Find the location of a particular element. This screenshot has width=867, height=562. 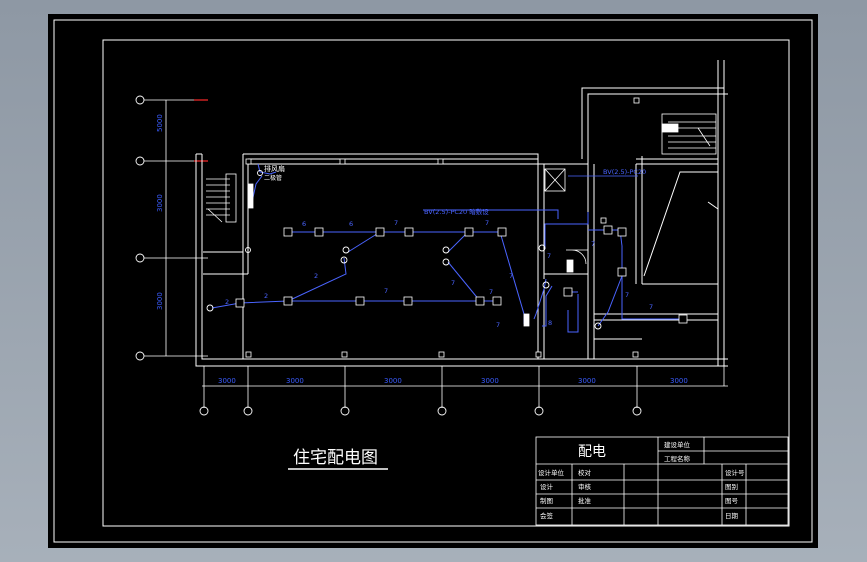

circuit-label: 8 is located at coordinates (550, 323).